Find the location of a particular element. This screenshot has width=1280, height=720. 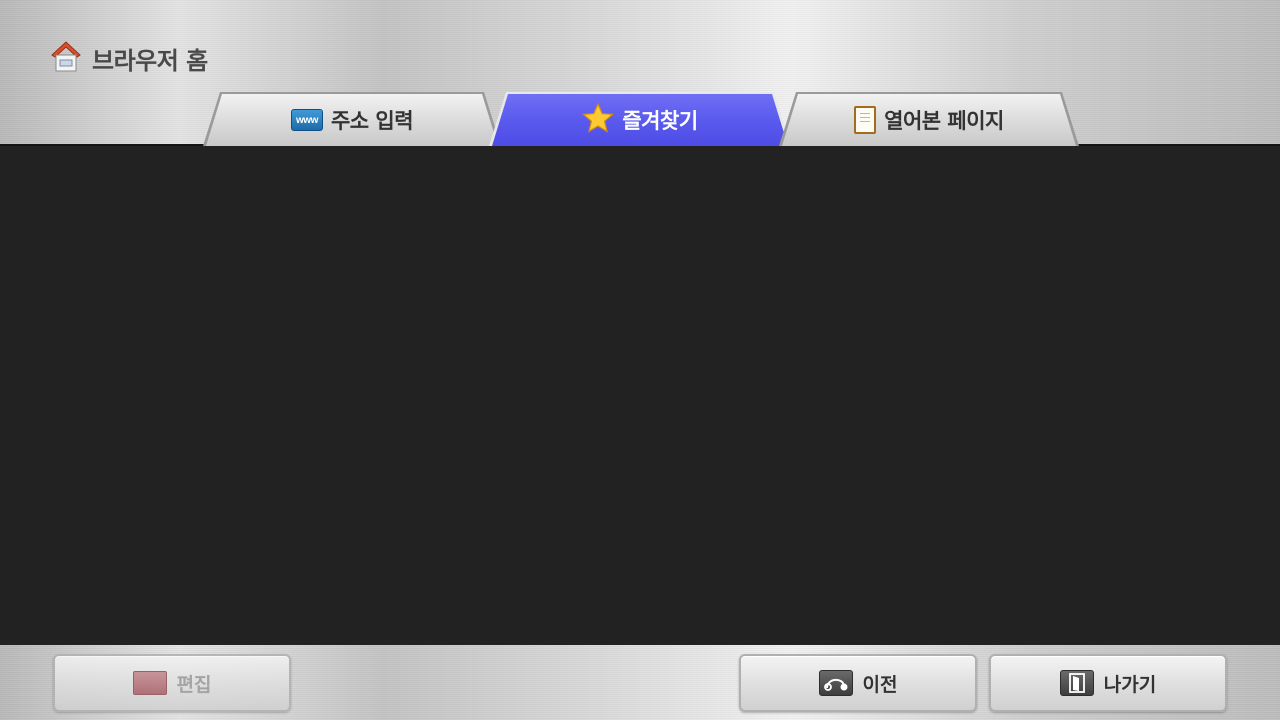

tab-opened-pages-label: 열어본 페이지 is located at coordinates (944, 121).